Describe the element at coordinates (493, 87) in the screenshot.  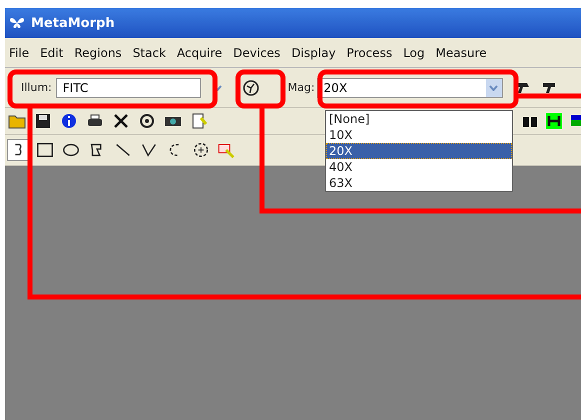
I see `caret-icon` at that location.